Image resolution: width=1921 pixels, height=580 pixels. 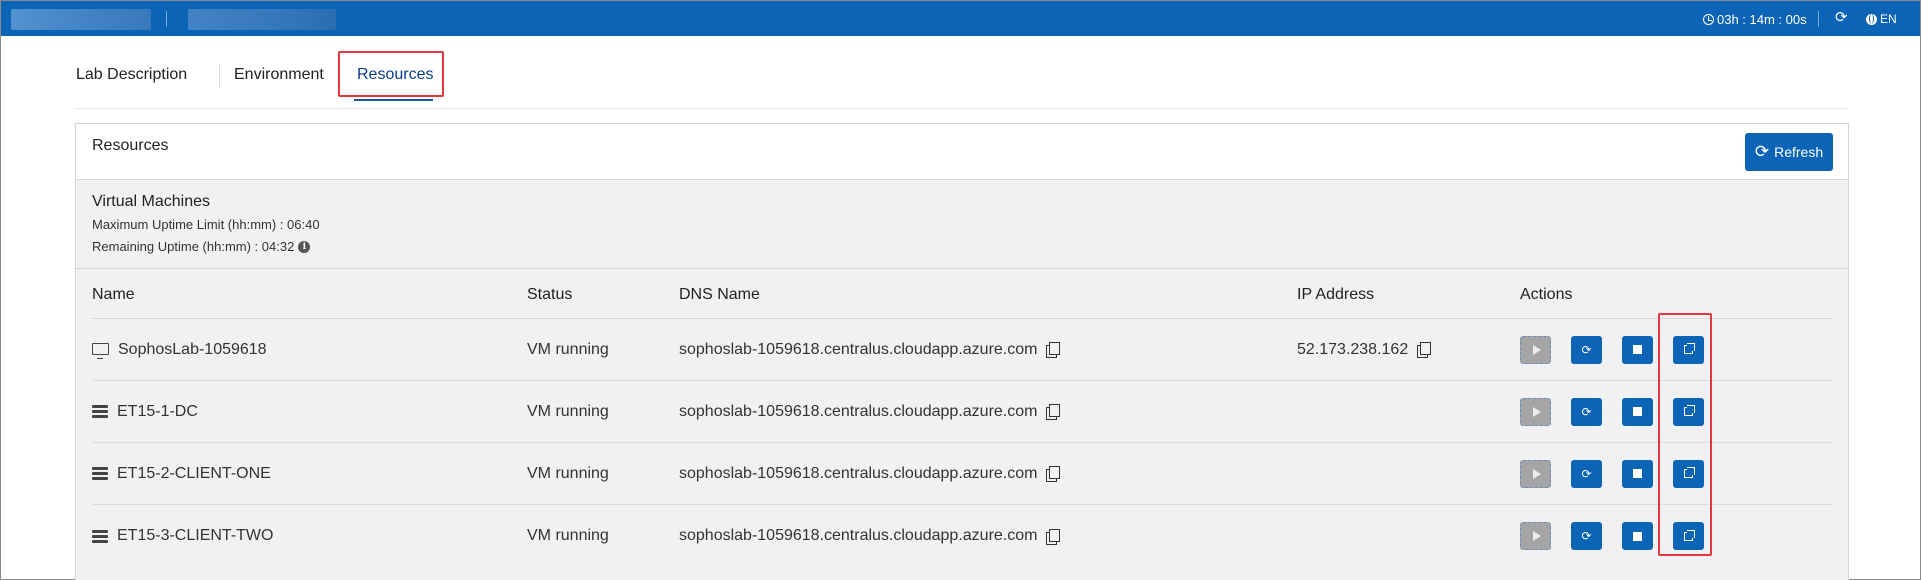 What do you see at coordinates (157, 411) in the screenshot?
I see `vm-name: ET15-1-DC` at bounding box center [157, 411].